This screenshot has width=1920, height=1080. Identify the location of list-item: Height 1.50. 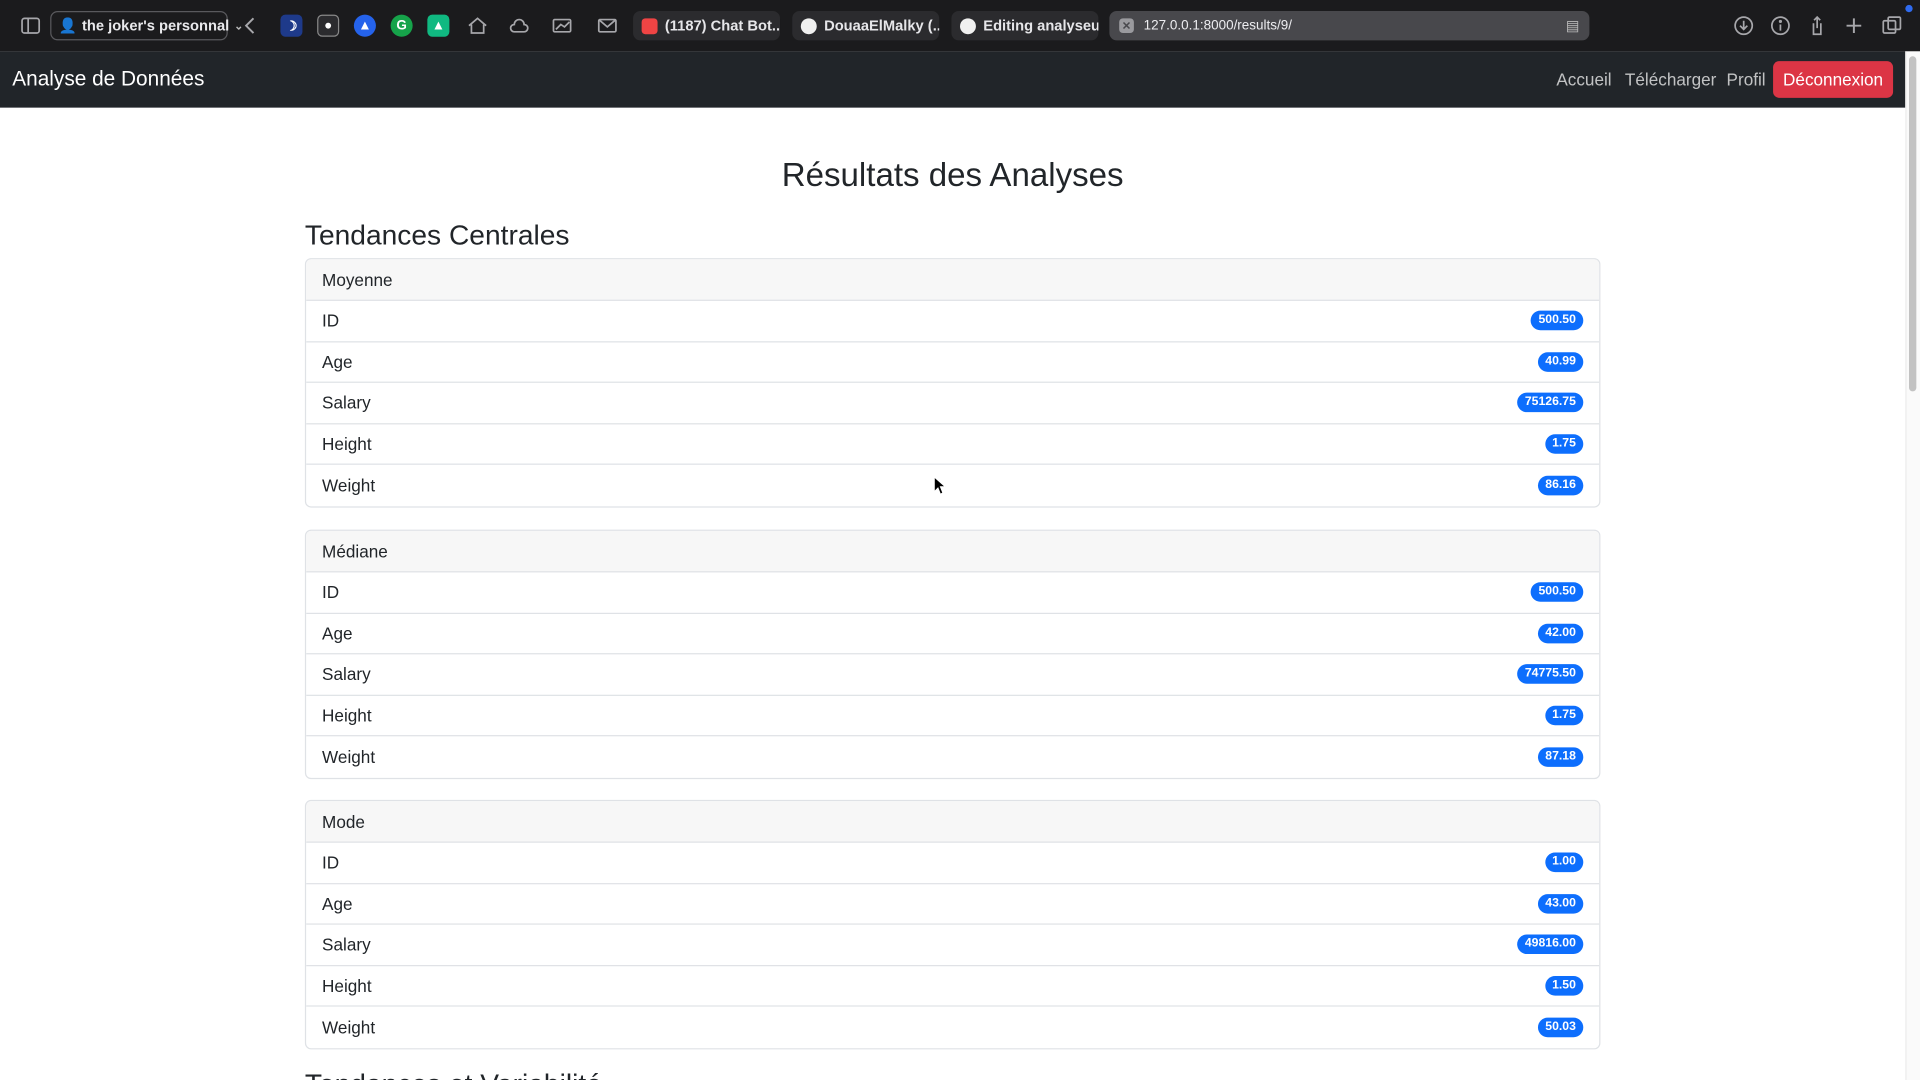
(953, 986).